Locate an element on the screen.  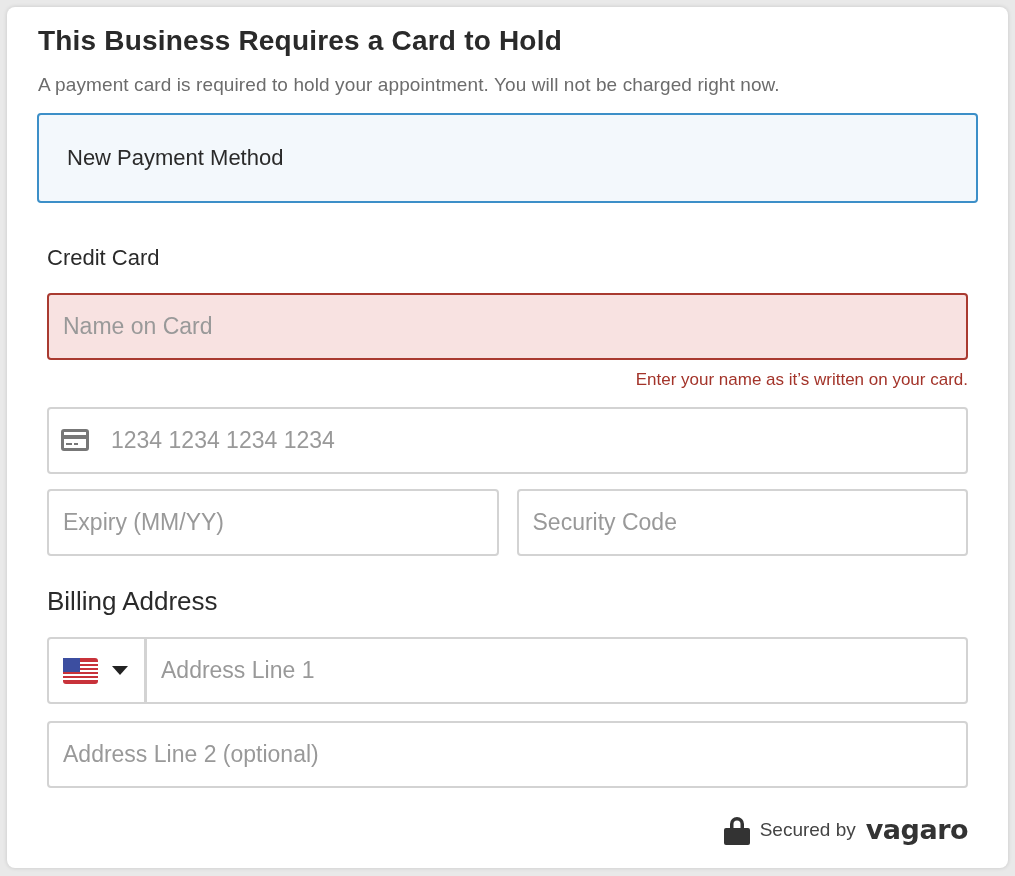
credit-card-icon is located at coordinates (75, 440).